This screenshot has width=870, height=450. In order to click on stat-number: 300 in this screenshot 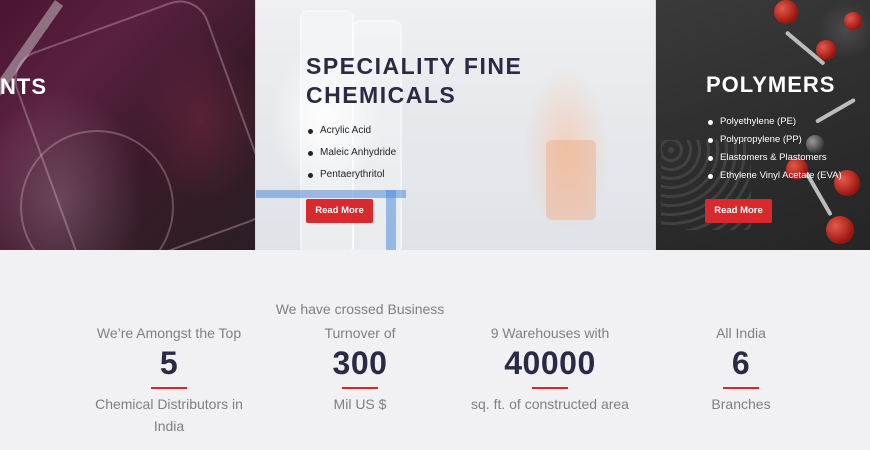, I will do `click(360, 363)`.